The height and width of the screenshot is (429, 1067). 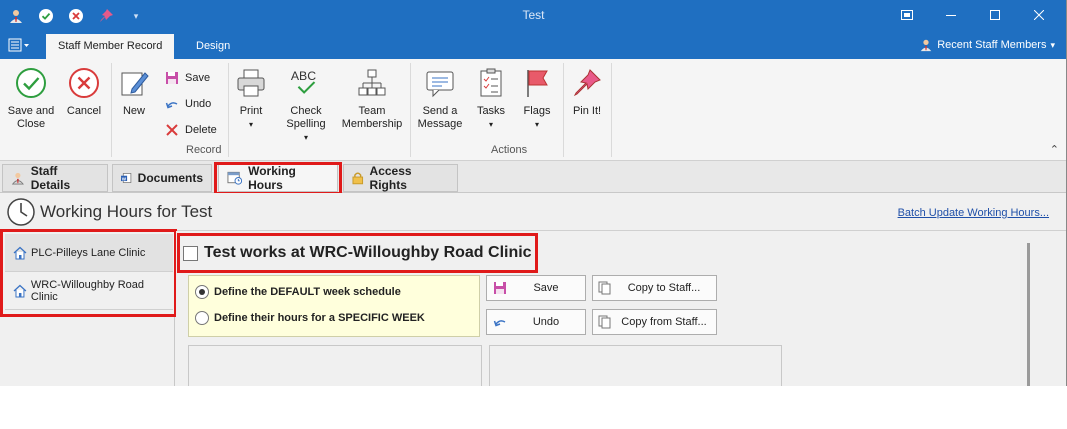 I want to click on tab-documents: W Documents, so click(x=162, y=178).